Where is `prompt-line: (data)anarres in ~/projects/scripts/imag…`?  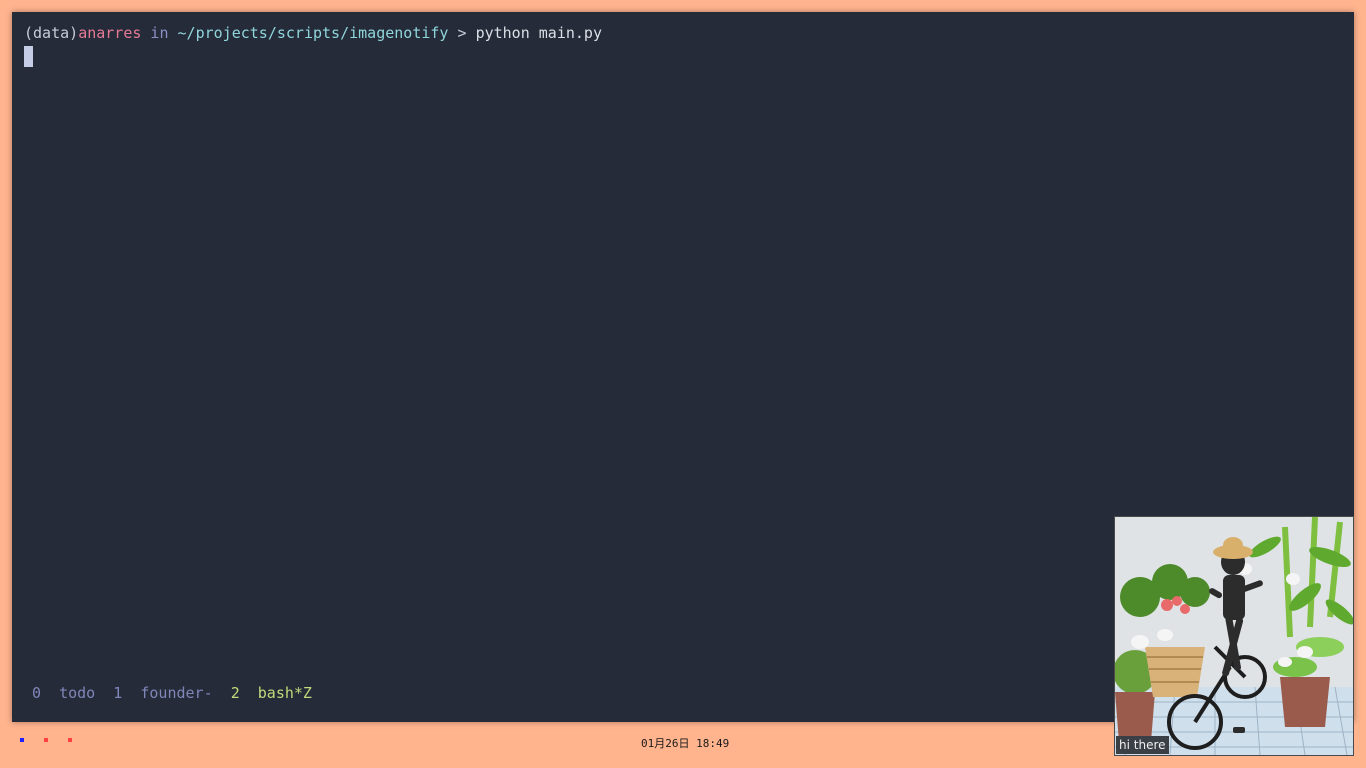 prompt-line: (data)anarres in ~/projects/scripts/imag… is located at coordinates (313, 33).